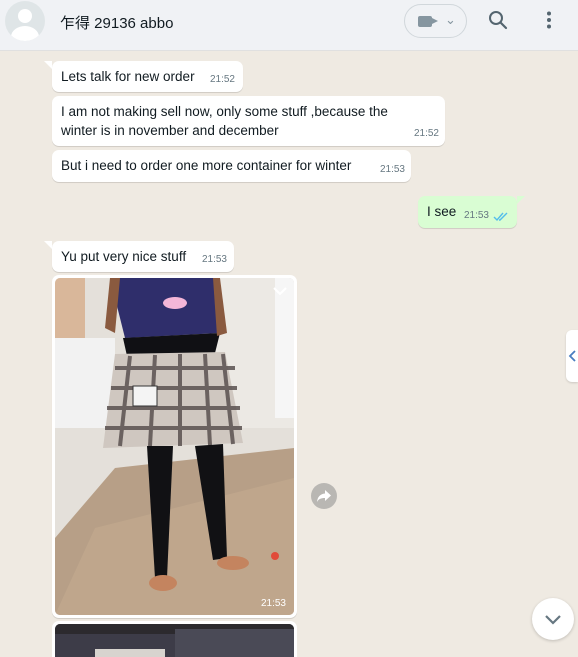  Describe the element at coordinates (500, 217) in the screenshot. I see `read-receipt-double-check-icon` at that location.